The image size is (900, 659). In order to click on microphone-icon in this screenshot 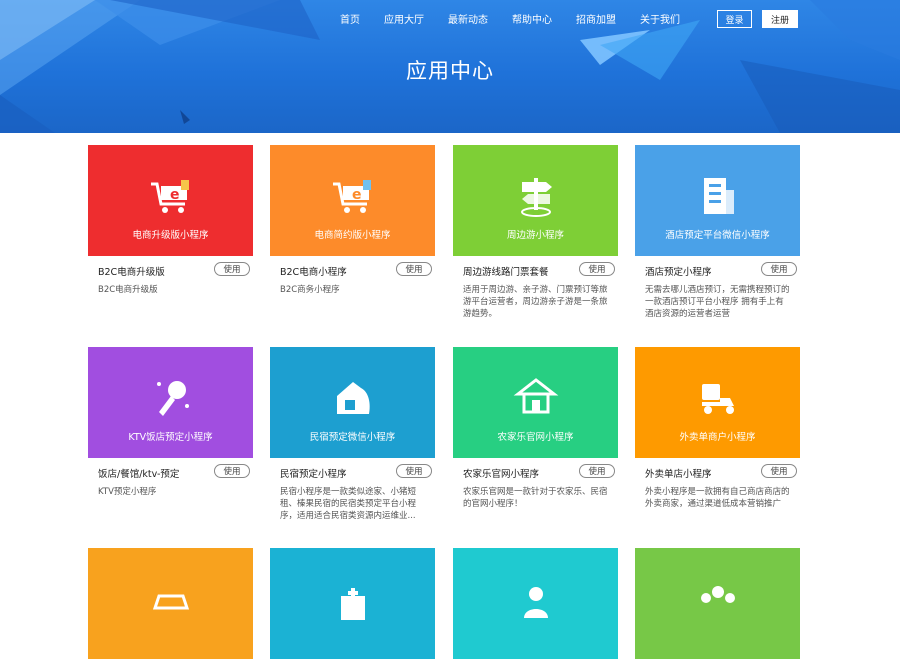, I will do `click(171, 398)`.